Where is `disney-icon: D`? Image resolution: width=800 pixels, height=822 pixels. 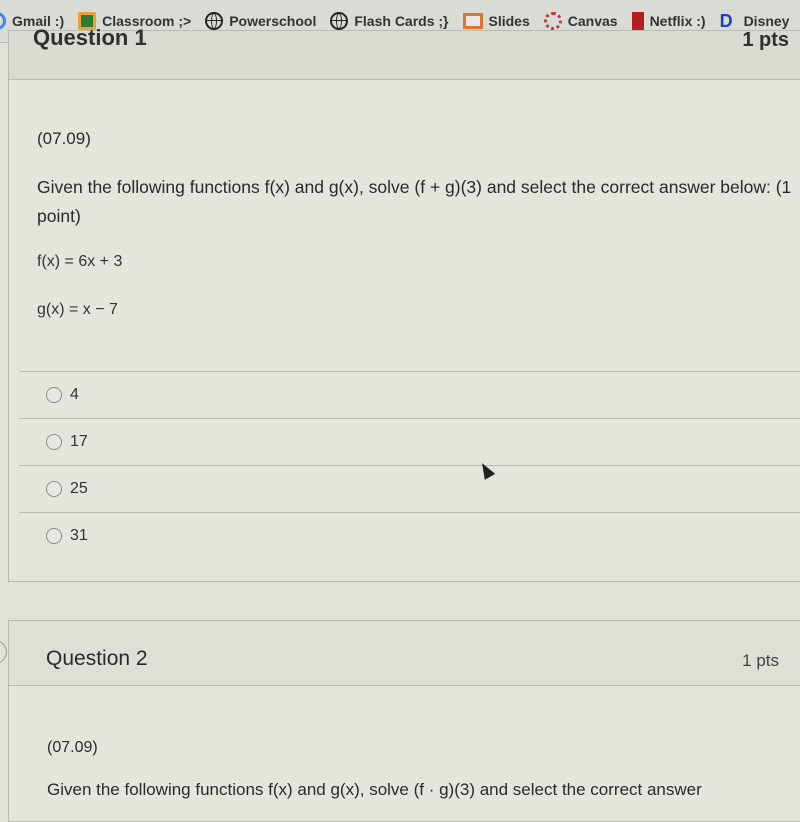 disney-icon: D is located at coordinates (726, 21).